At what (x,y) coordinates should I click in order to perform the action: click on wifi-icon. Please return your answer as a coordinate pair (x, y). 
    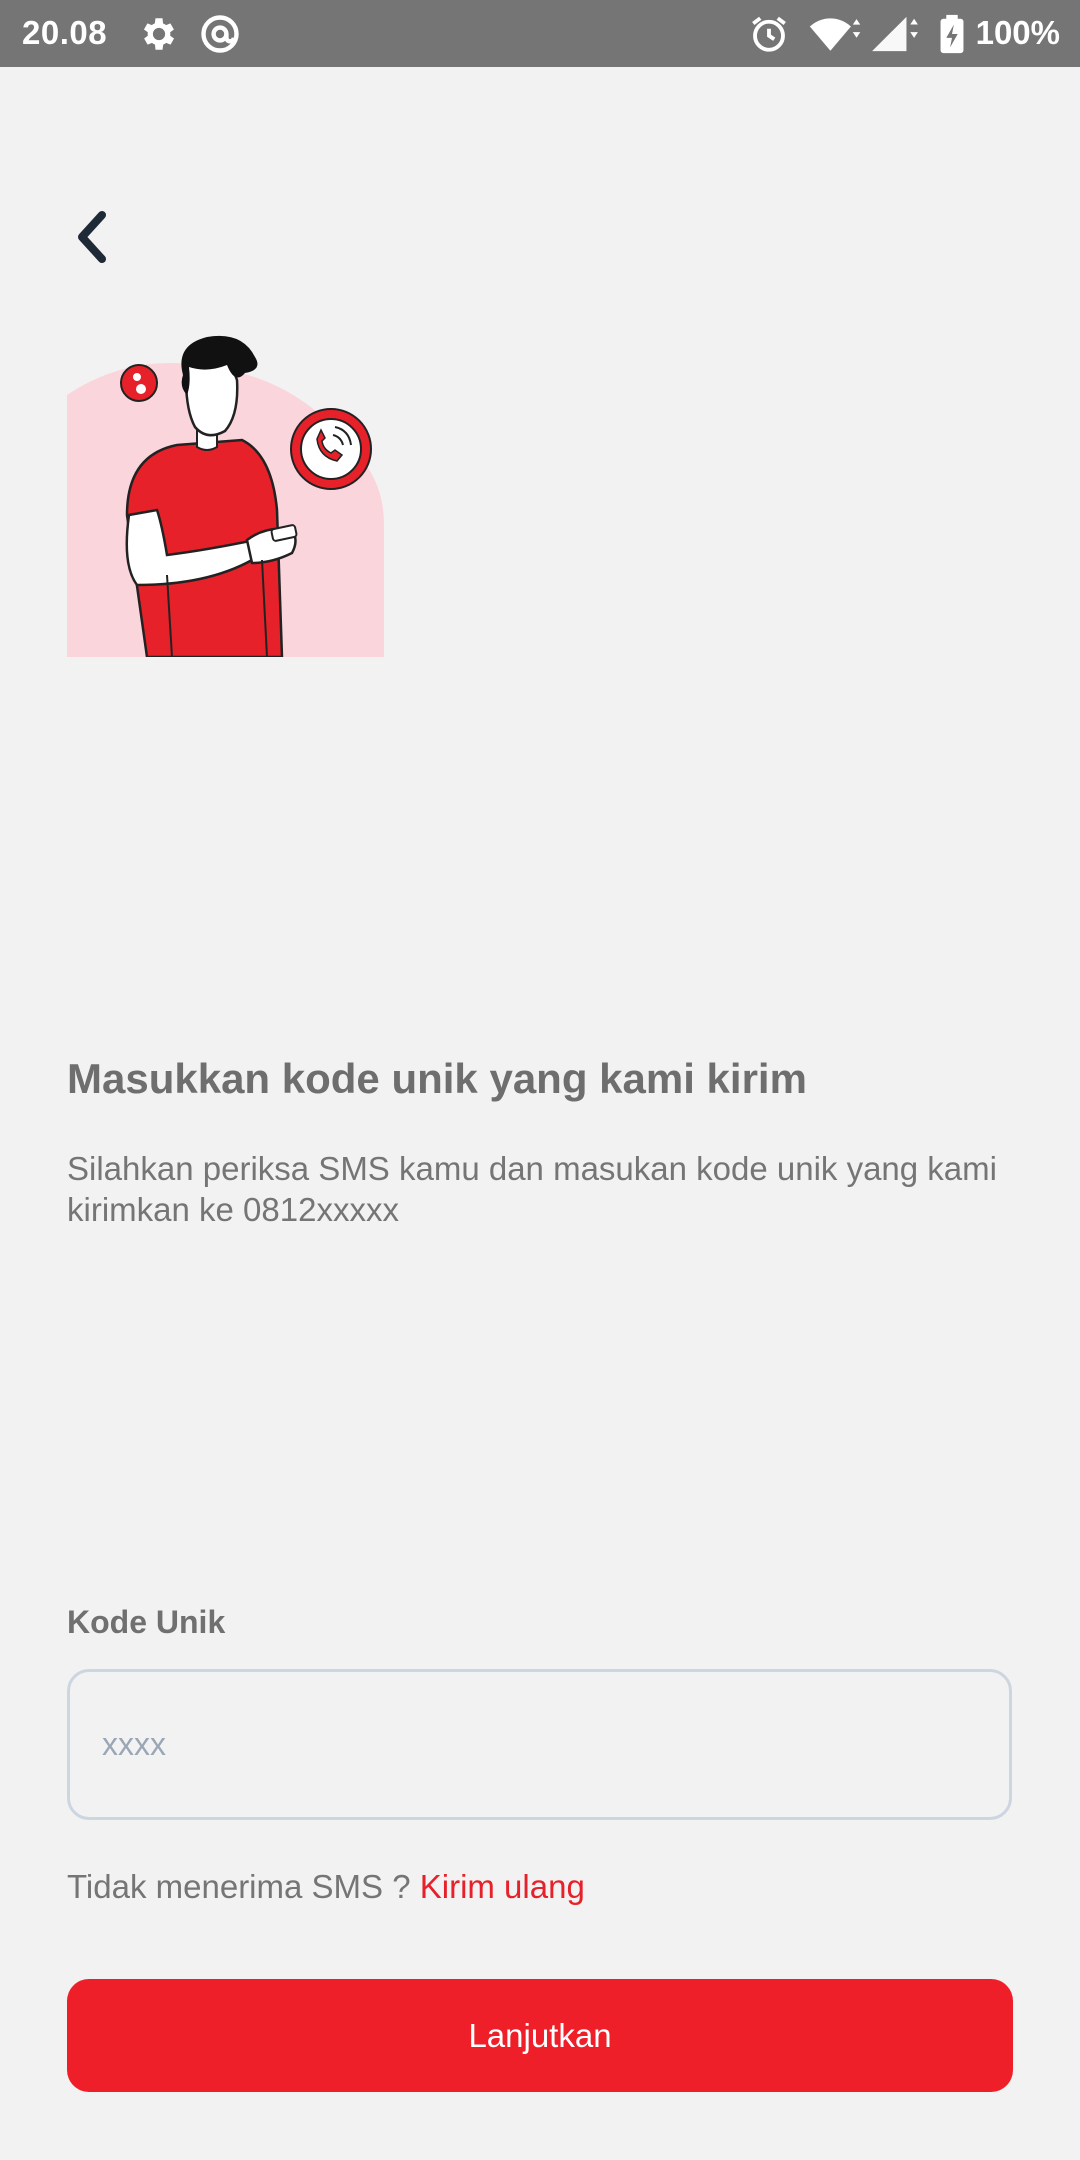
    Looking at the image, I should click on (836, 34).